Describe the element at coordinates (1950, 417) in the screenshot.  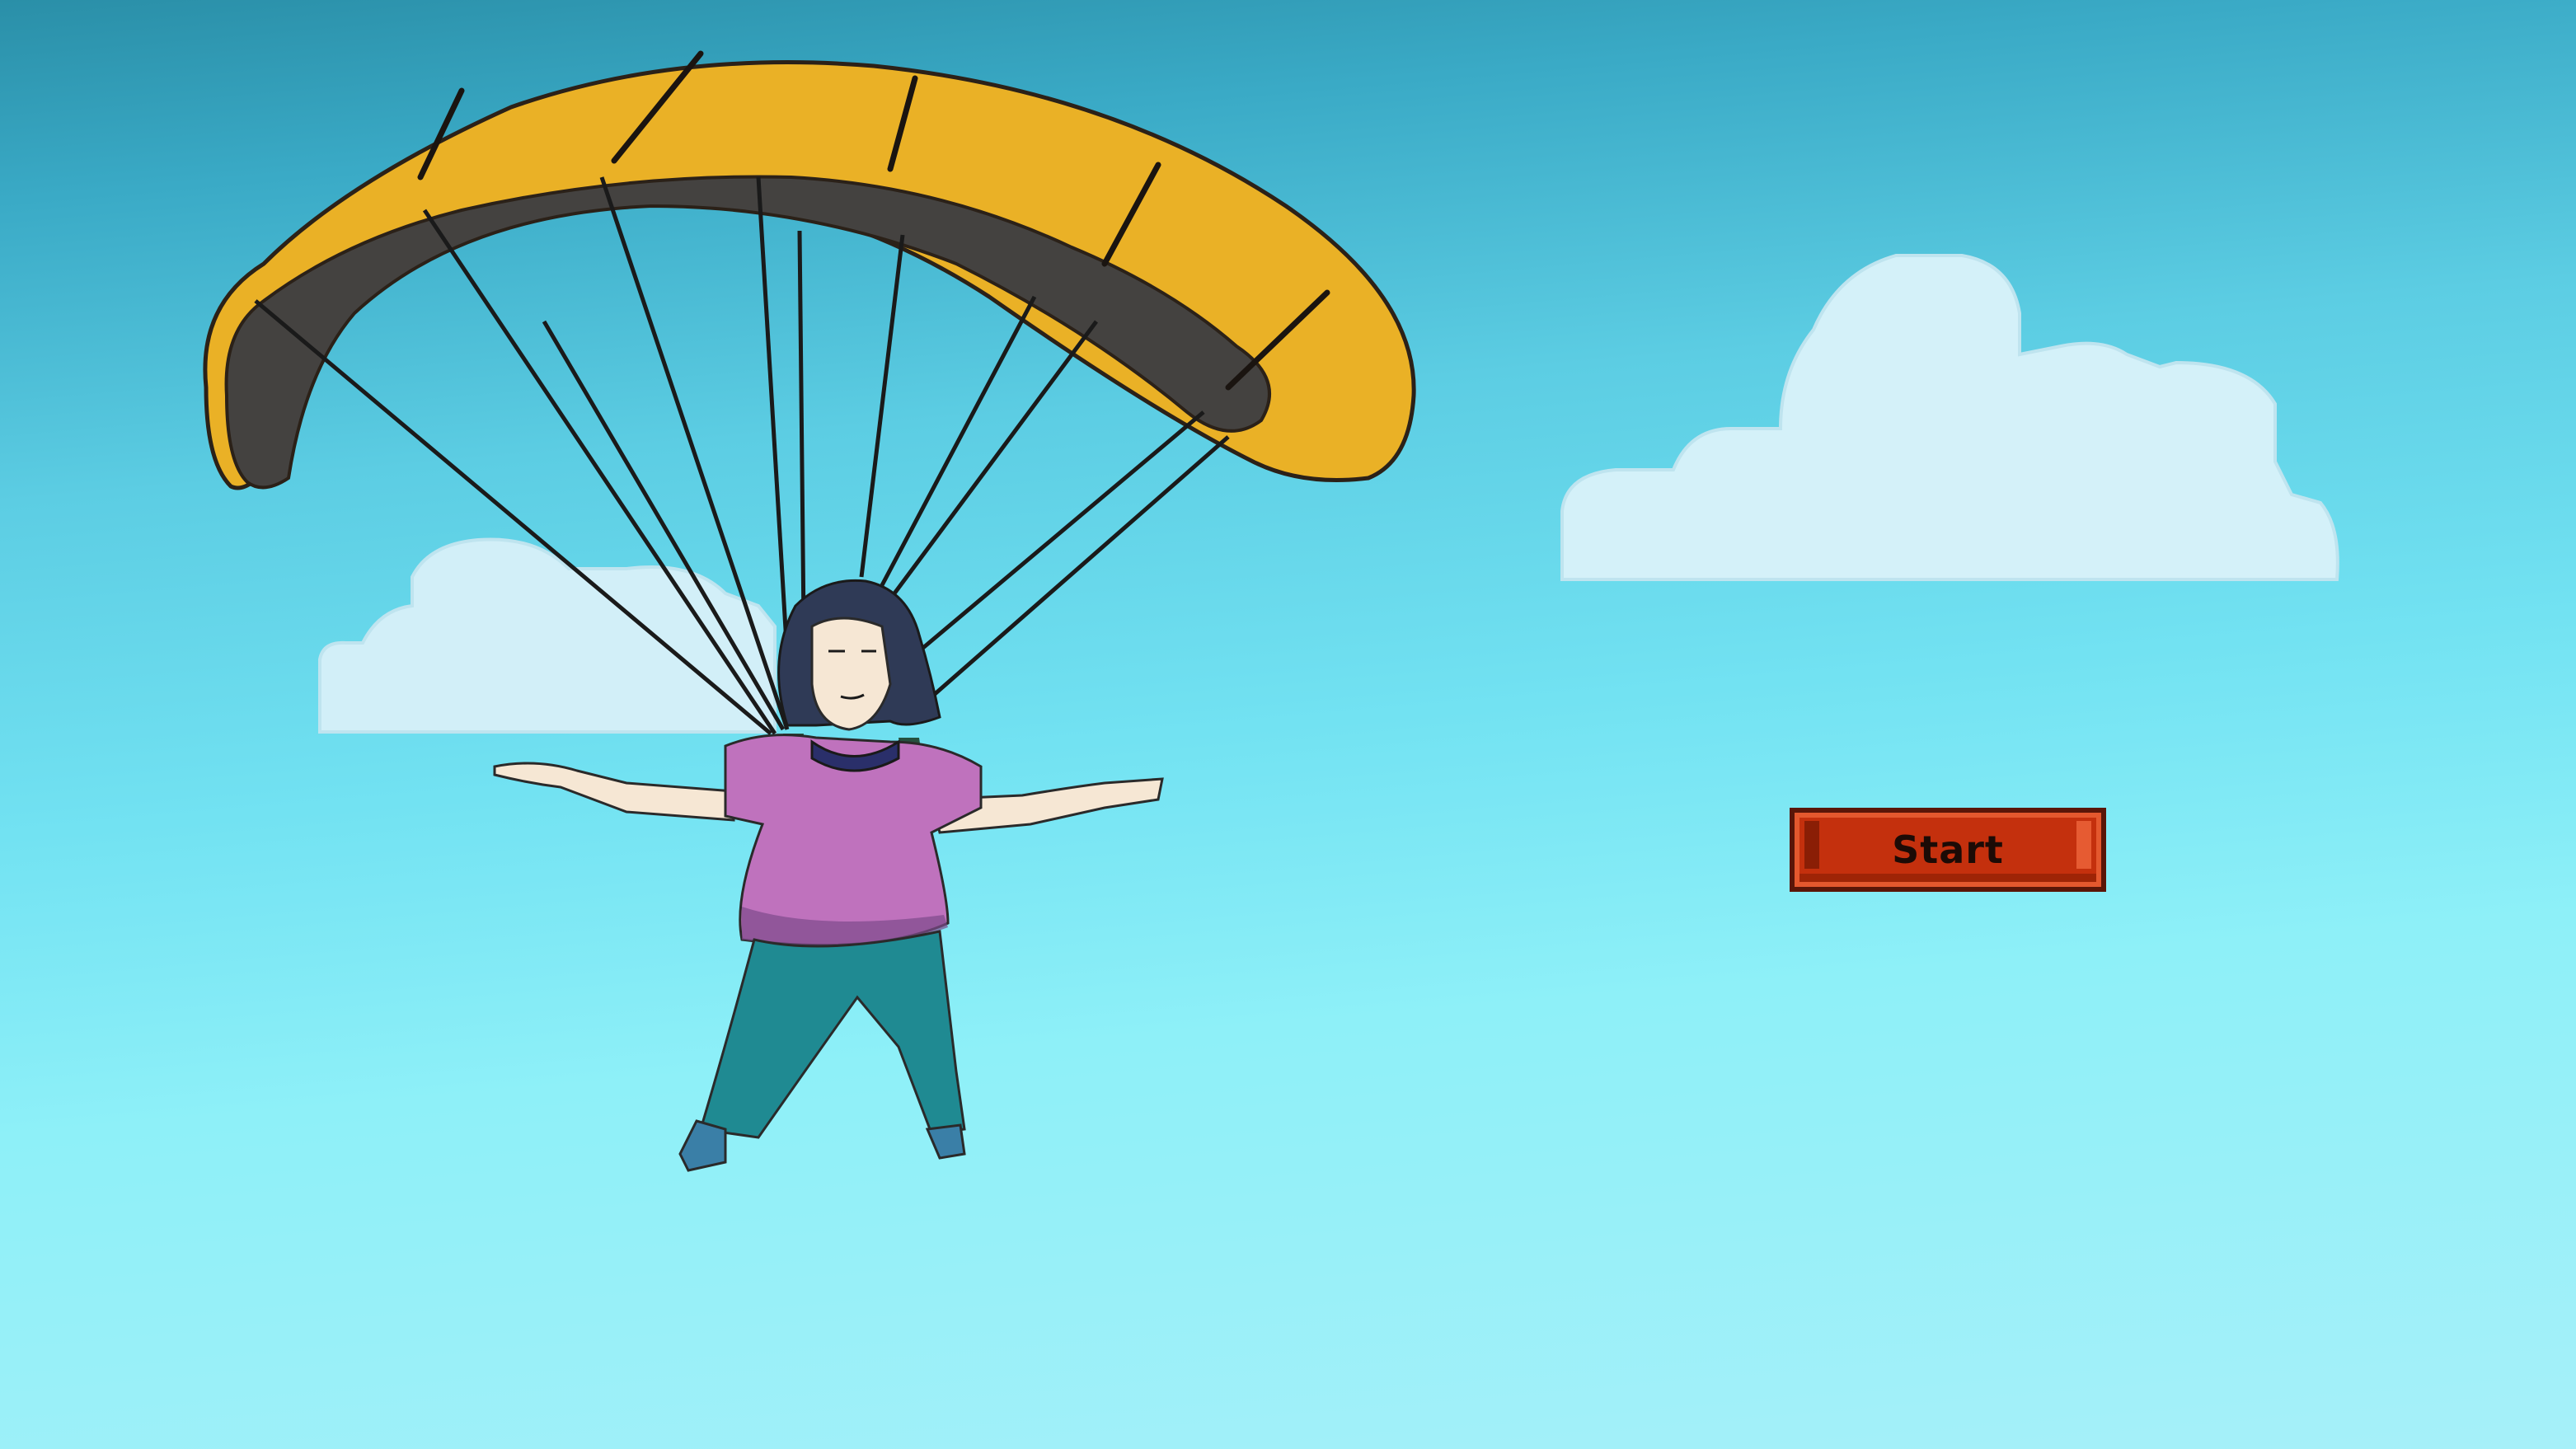
I see `cloud-right` at that location.